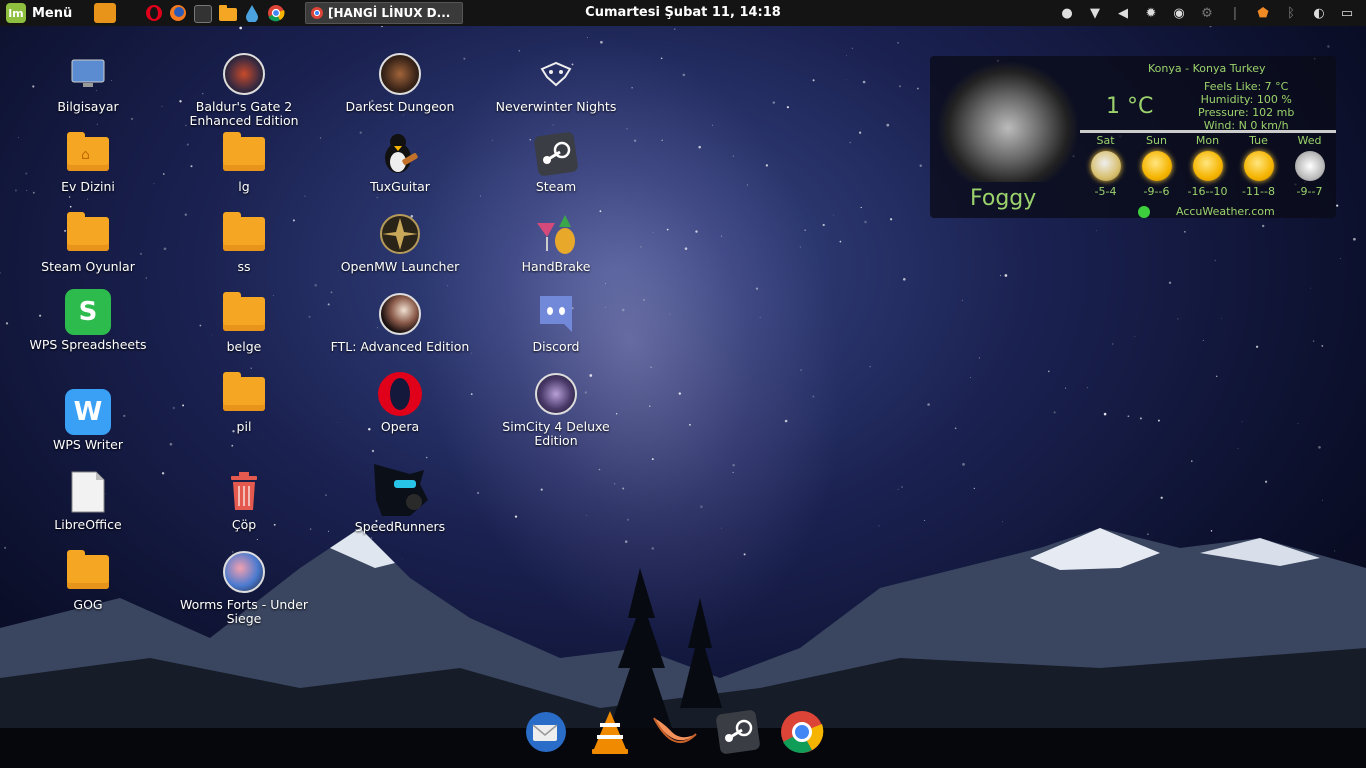 This screenshot has height=768, width=1366. What do you see at coordinates (556, 394) in the screenshot?
I see `simcity-icon` at bounding box center [556, 394].